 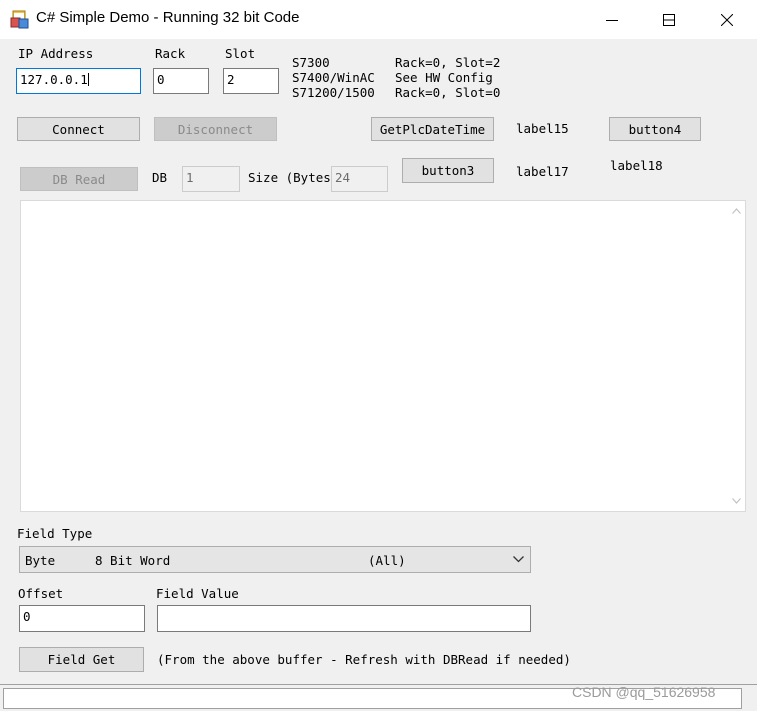 What do you see at coordinates (293, 177) in the screenshot?
I see `size-bytes-label: Size (Bytes)` at bounding box center [293, 177].